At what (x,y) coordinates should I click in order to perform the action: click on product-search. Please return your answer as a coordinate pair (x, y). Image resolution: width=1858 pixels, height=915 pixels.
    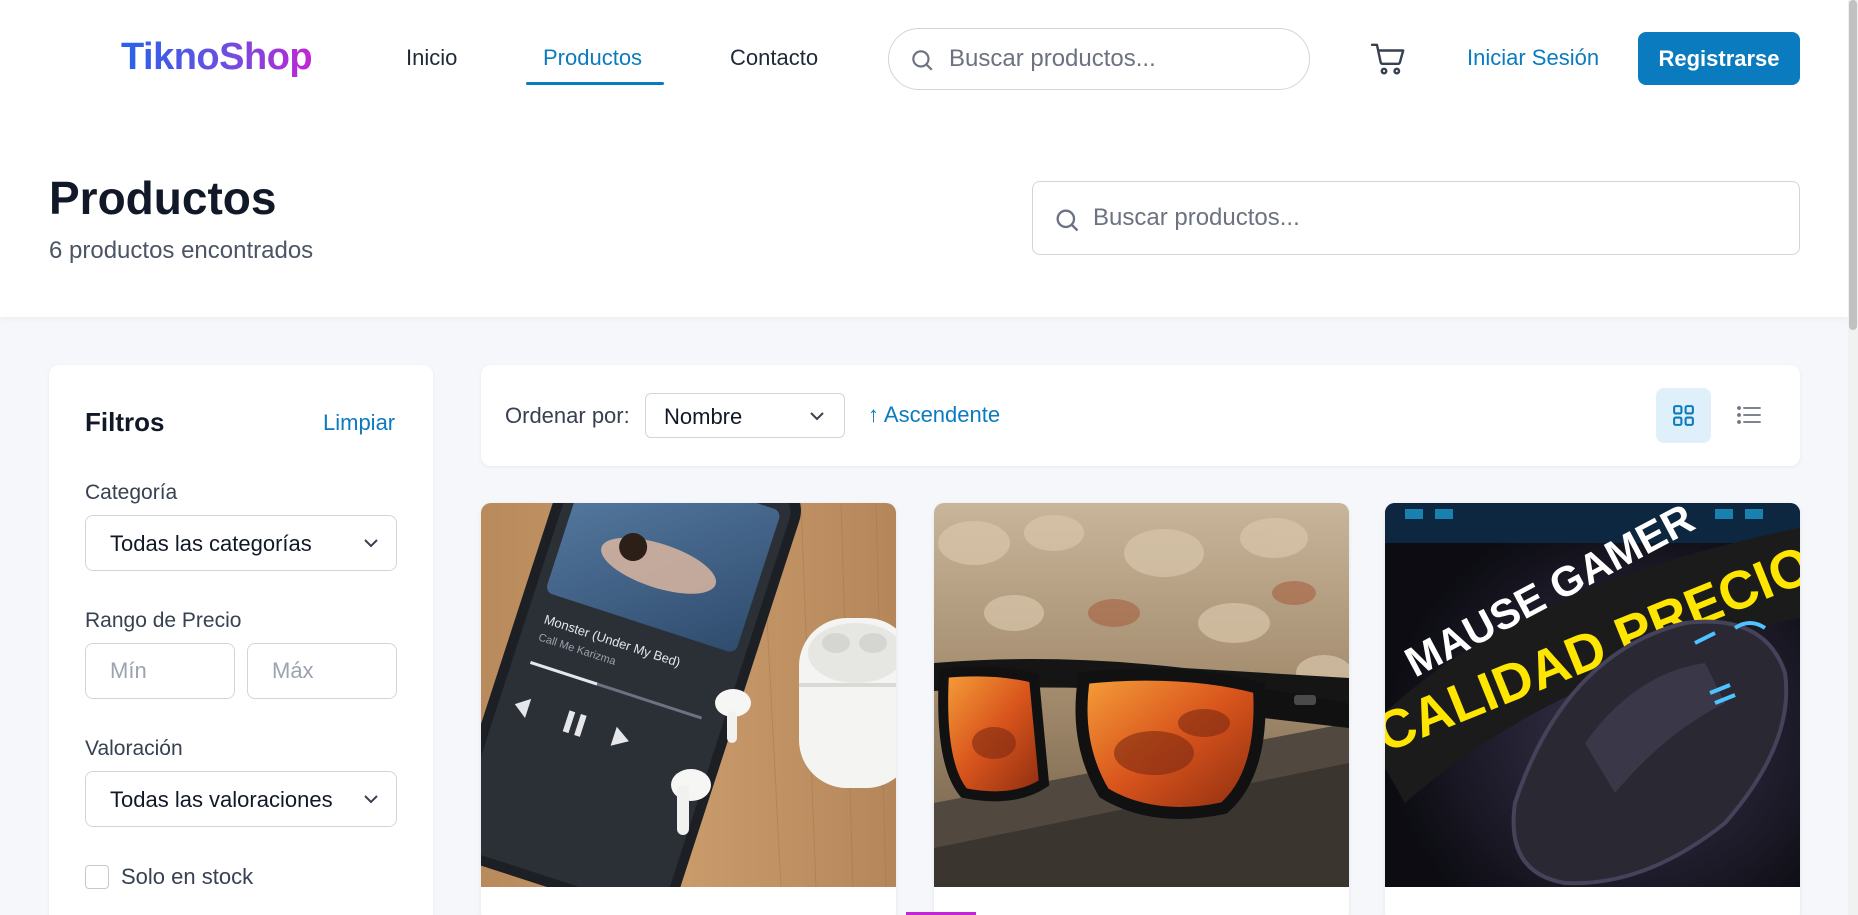
    Looking at the image, I should click on (1416, 218).